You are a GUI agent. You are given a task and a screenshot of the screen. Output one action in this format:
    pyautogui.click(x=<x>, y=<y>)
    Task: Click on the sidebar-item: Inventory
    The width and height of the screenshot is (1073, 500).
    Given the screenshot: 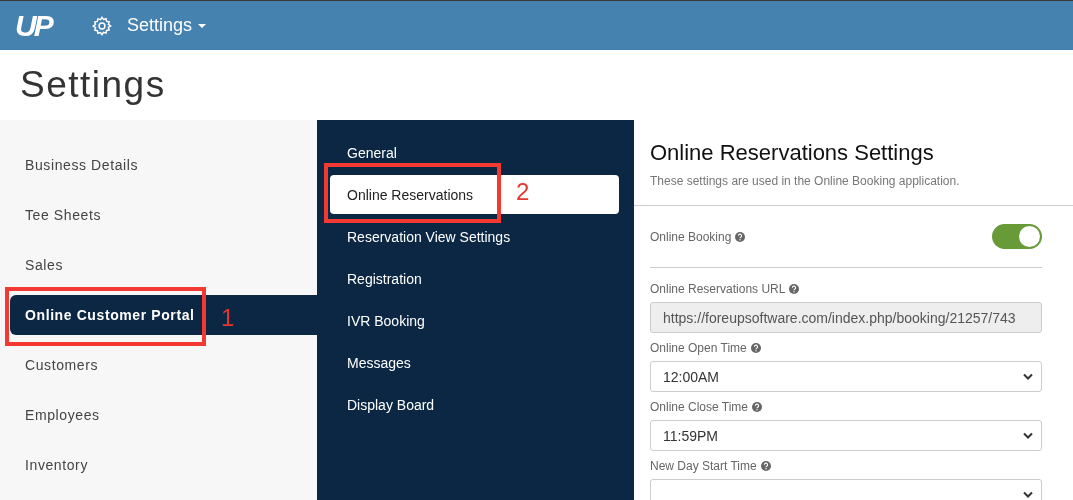 What is the action you would take?
    pyautogui.click(x=163, y=465)
    